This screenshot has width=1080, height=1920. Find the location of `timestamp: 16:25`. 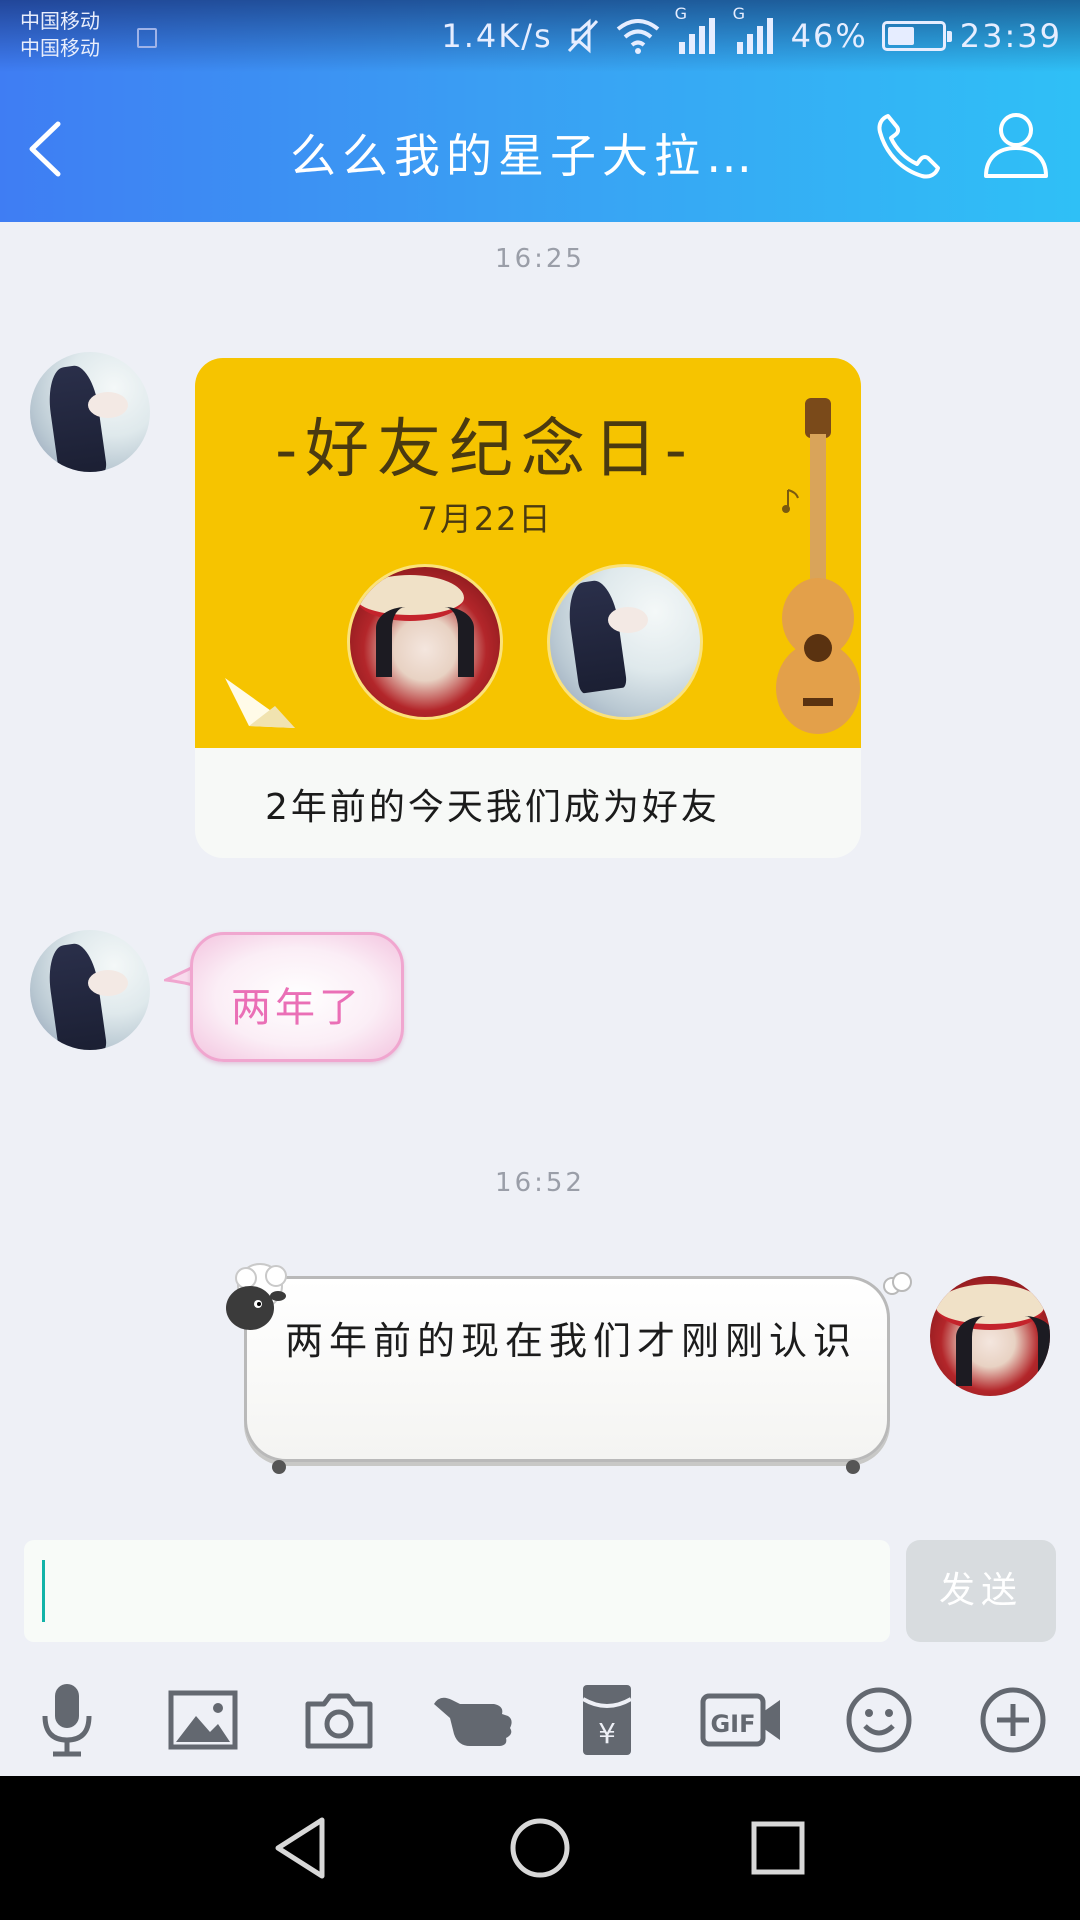

timestamp: 16:25 is located at coordinates (540, 259).